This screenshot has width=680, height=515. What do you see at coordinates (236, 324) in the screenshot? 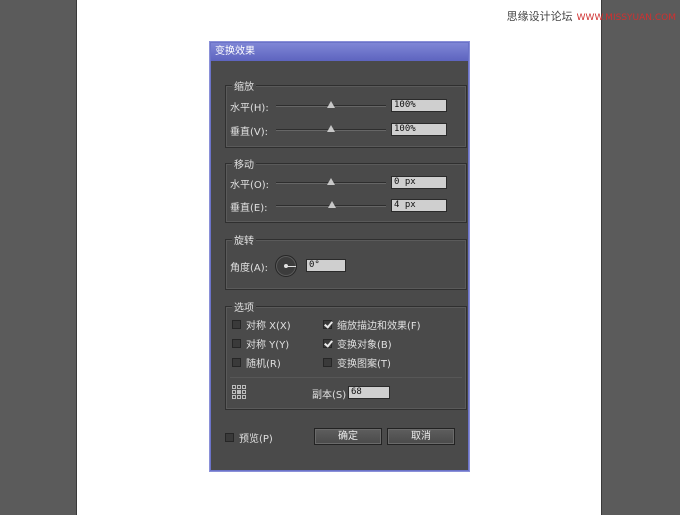
I see `reflect-x-box` at bounding box center [236, 324].